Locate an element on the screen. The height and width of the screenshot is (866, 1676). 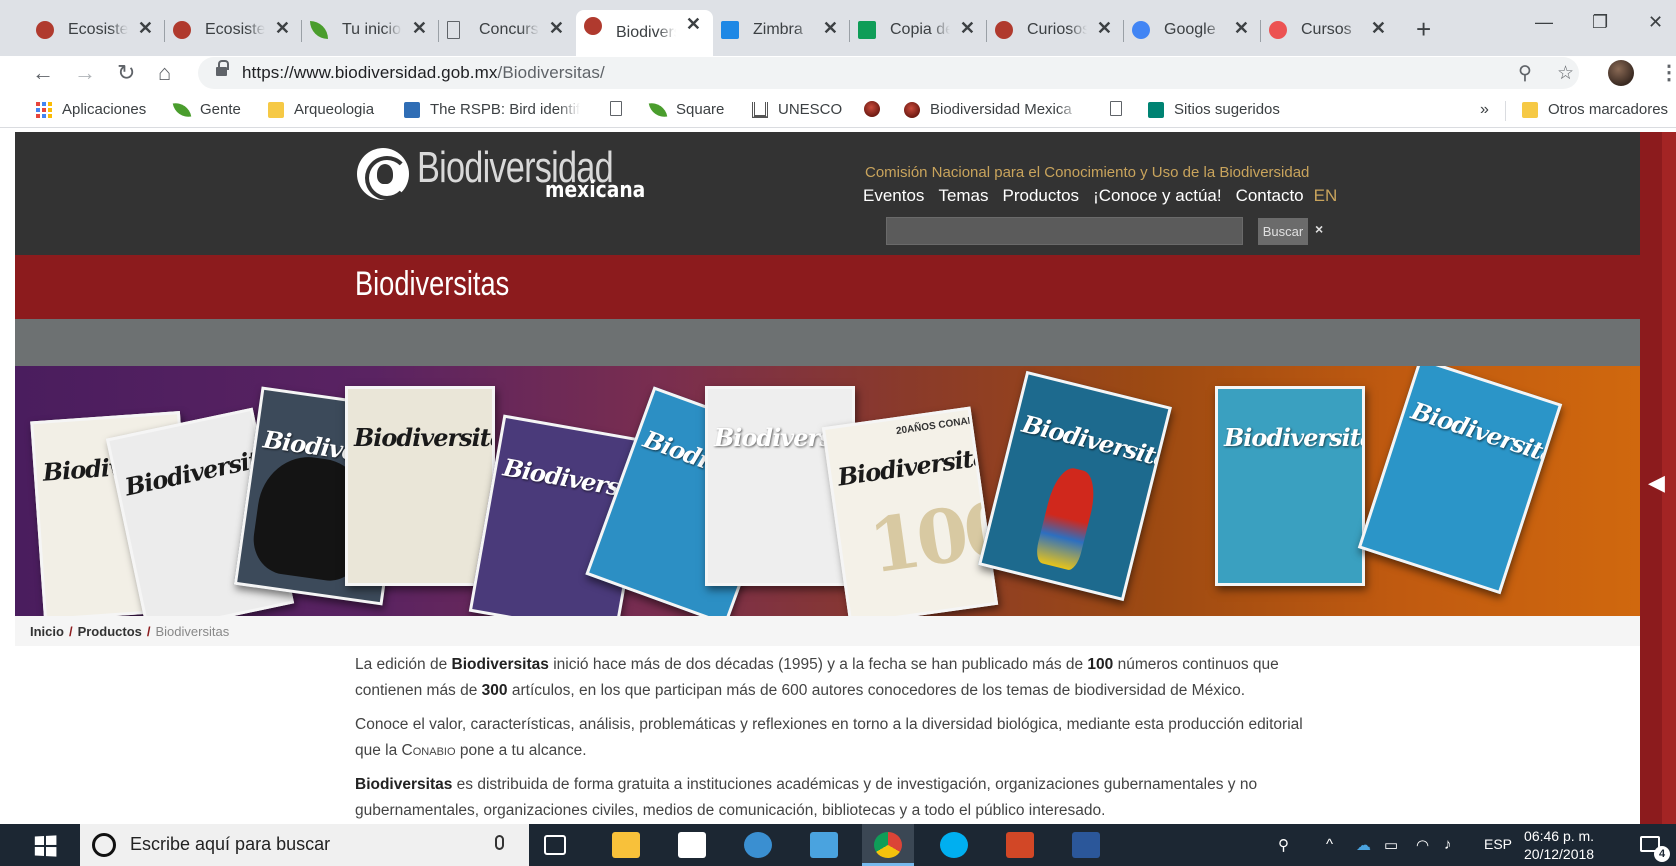
show-hidden-icons: ^ is located at coordinates (1329, 844).